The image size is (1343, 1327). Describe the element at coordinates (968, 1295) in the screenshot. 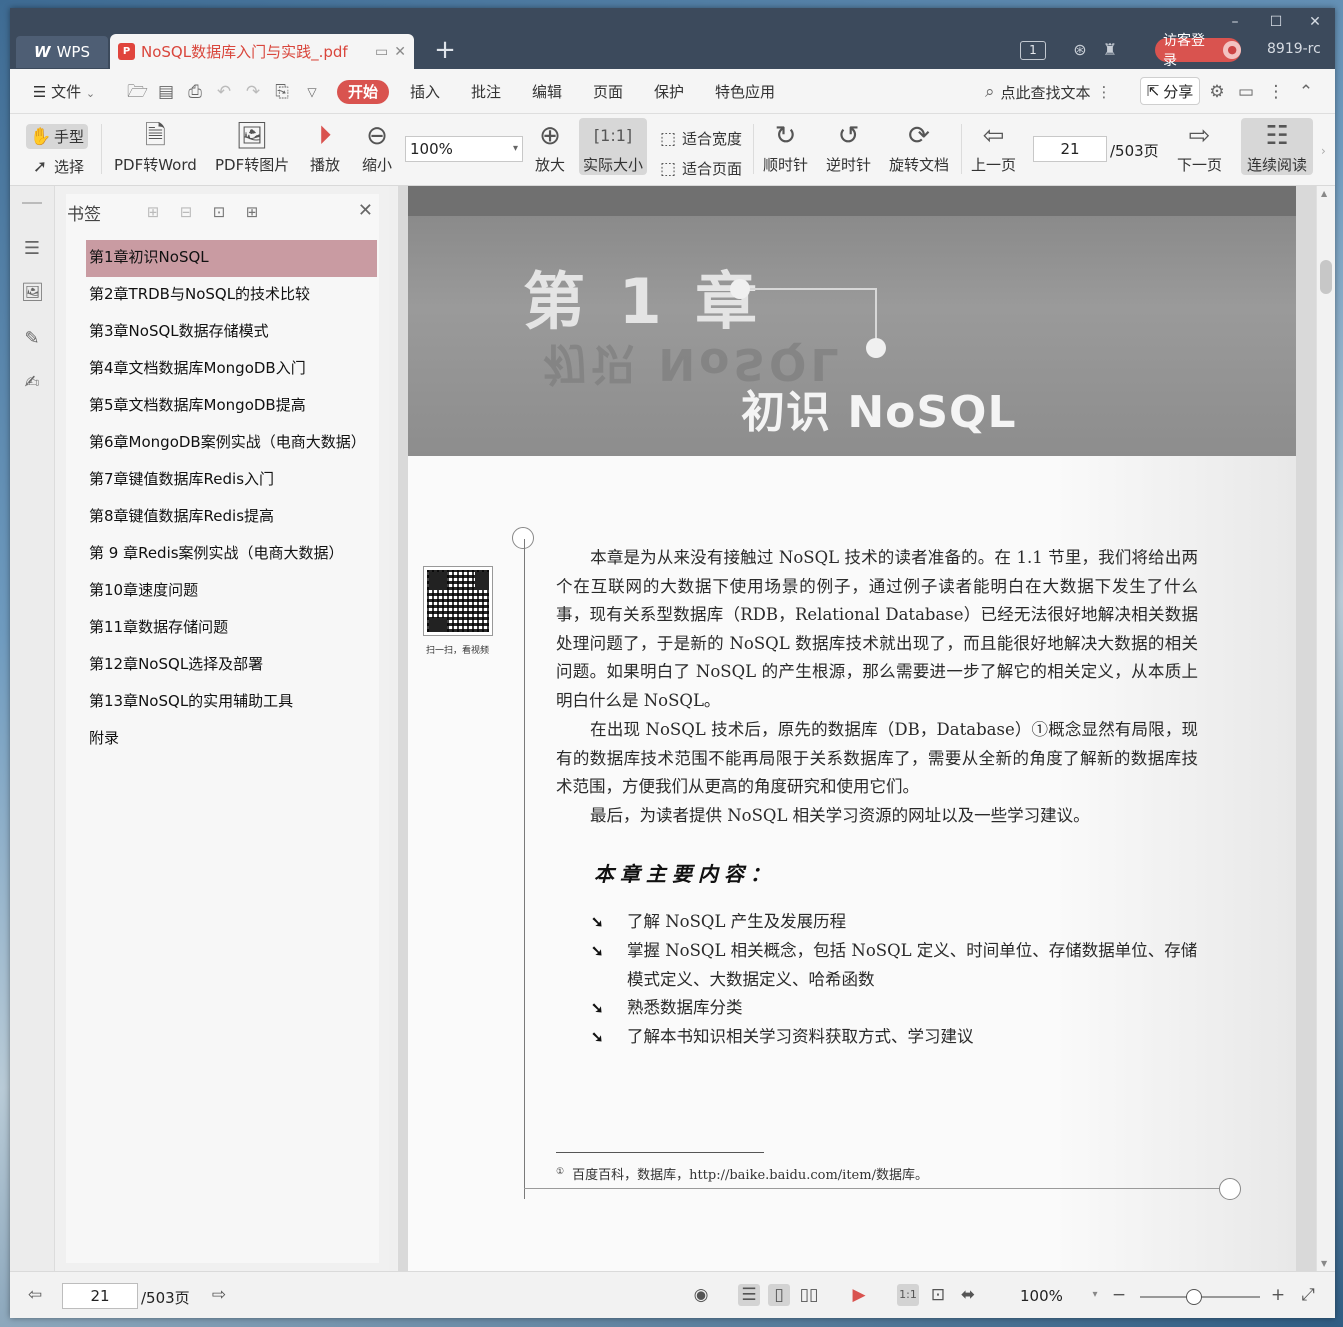

I see `fit-width-icon: ⬌` at that location.